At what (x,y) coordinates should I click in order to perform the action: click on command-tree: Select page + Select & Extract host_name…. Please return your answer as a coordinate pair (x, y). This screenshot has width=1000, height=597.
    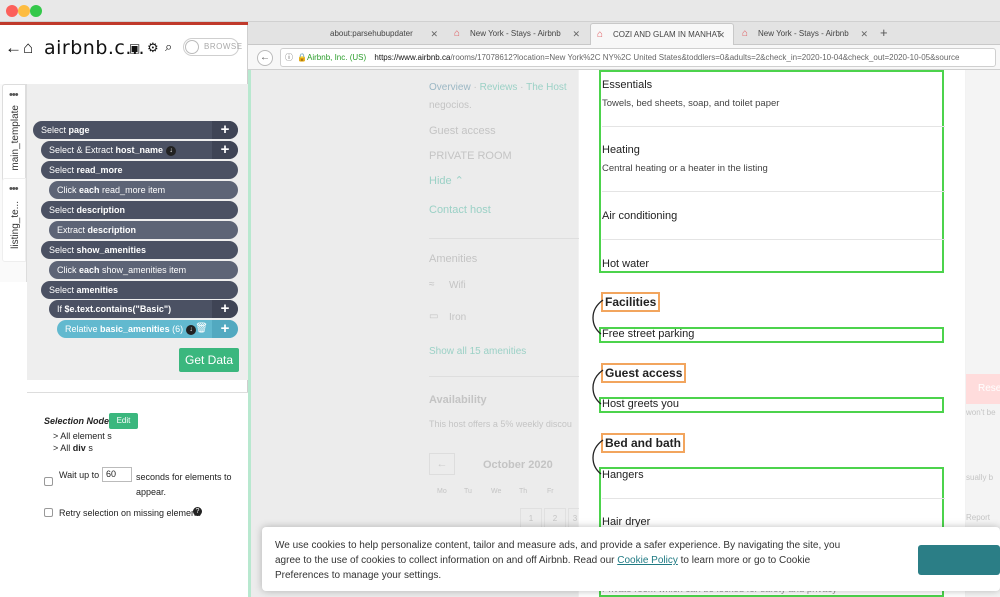
    Looking at the image, I should click on (137, 232).